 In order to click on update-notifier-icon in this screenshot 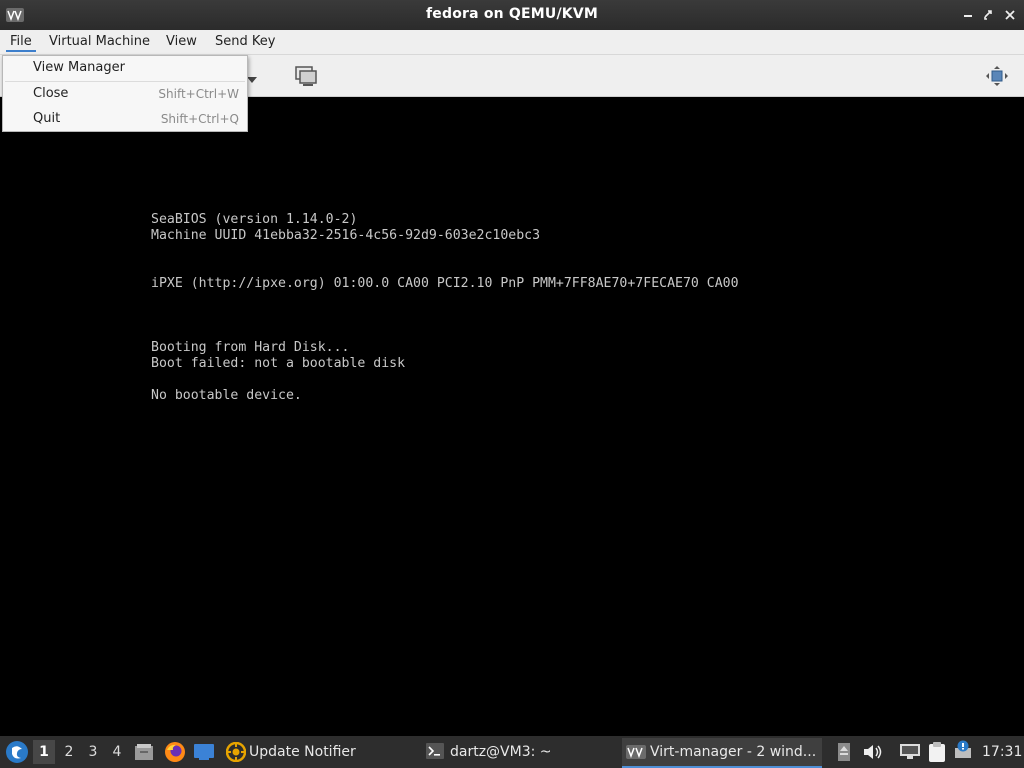, I will do `click(236, 753)`.